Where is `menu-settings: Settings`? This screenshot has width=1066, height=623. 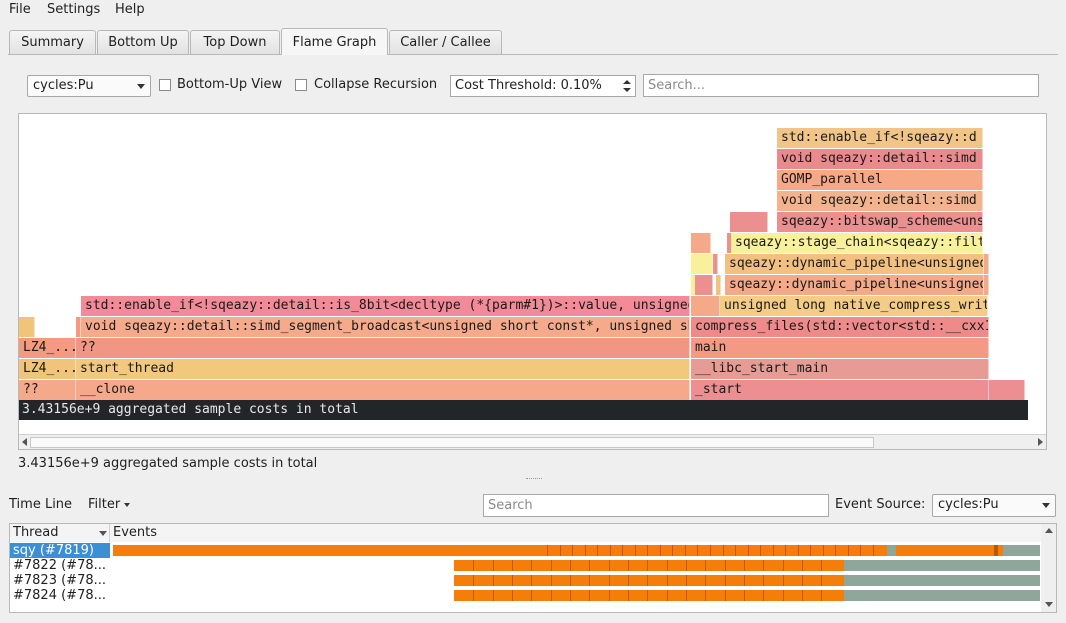
menu-settings: Settings is located at coordinates (73, 9).